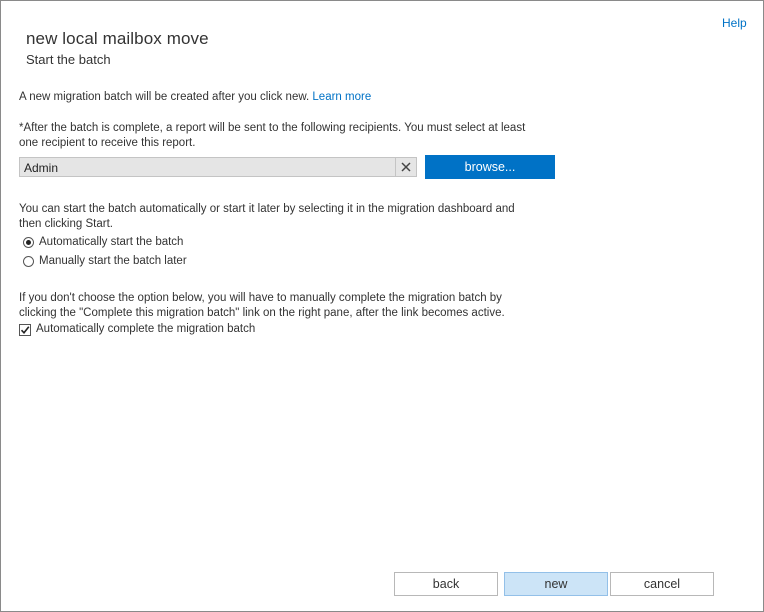  I want to click on auto-start-option: Automatically start the batch, so click(103, 242).